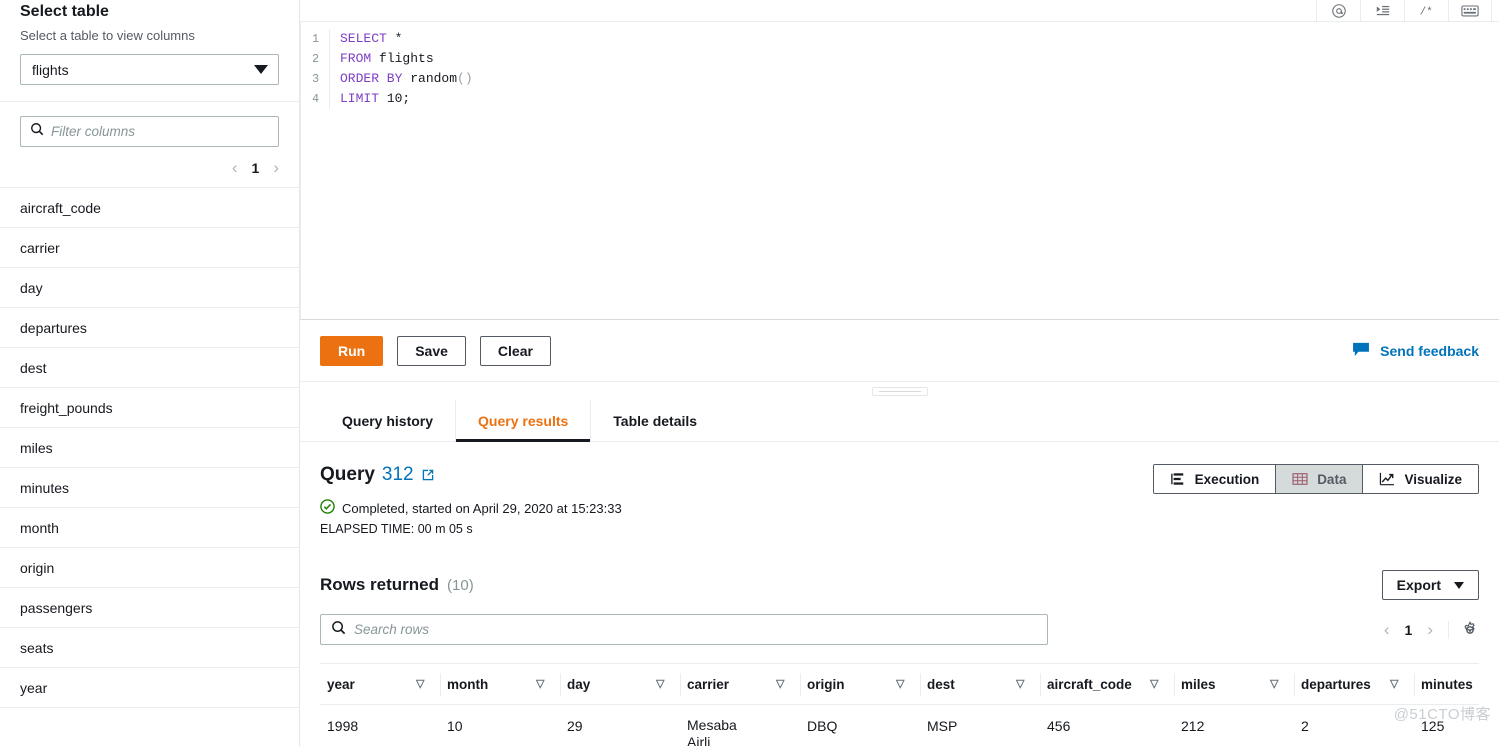 Image resolution: width=1499 pixels, height=746 pixels. Describe the element at coordinates (315, 99) in the screenshot. I see `line-number: 4` at that location.